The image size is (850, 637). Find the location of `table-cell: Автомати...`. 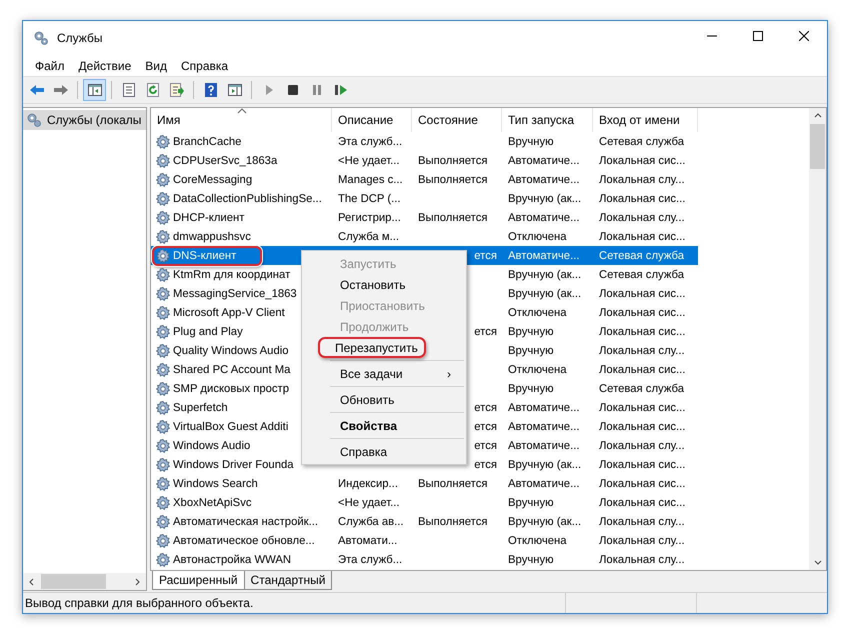

table-cell: Автомати... is located at coordinates (368, 540).